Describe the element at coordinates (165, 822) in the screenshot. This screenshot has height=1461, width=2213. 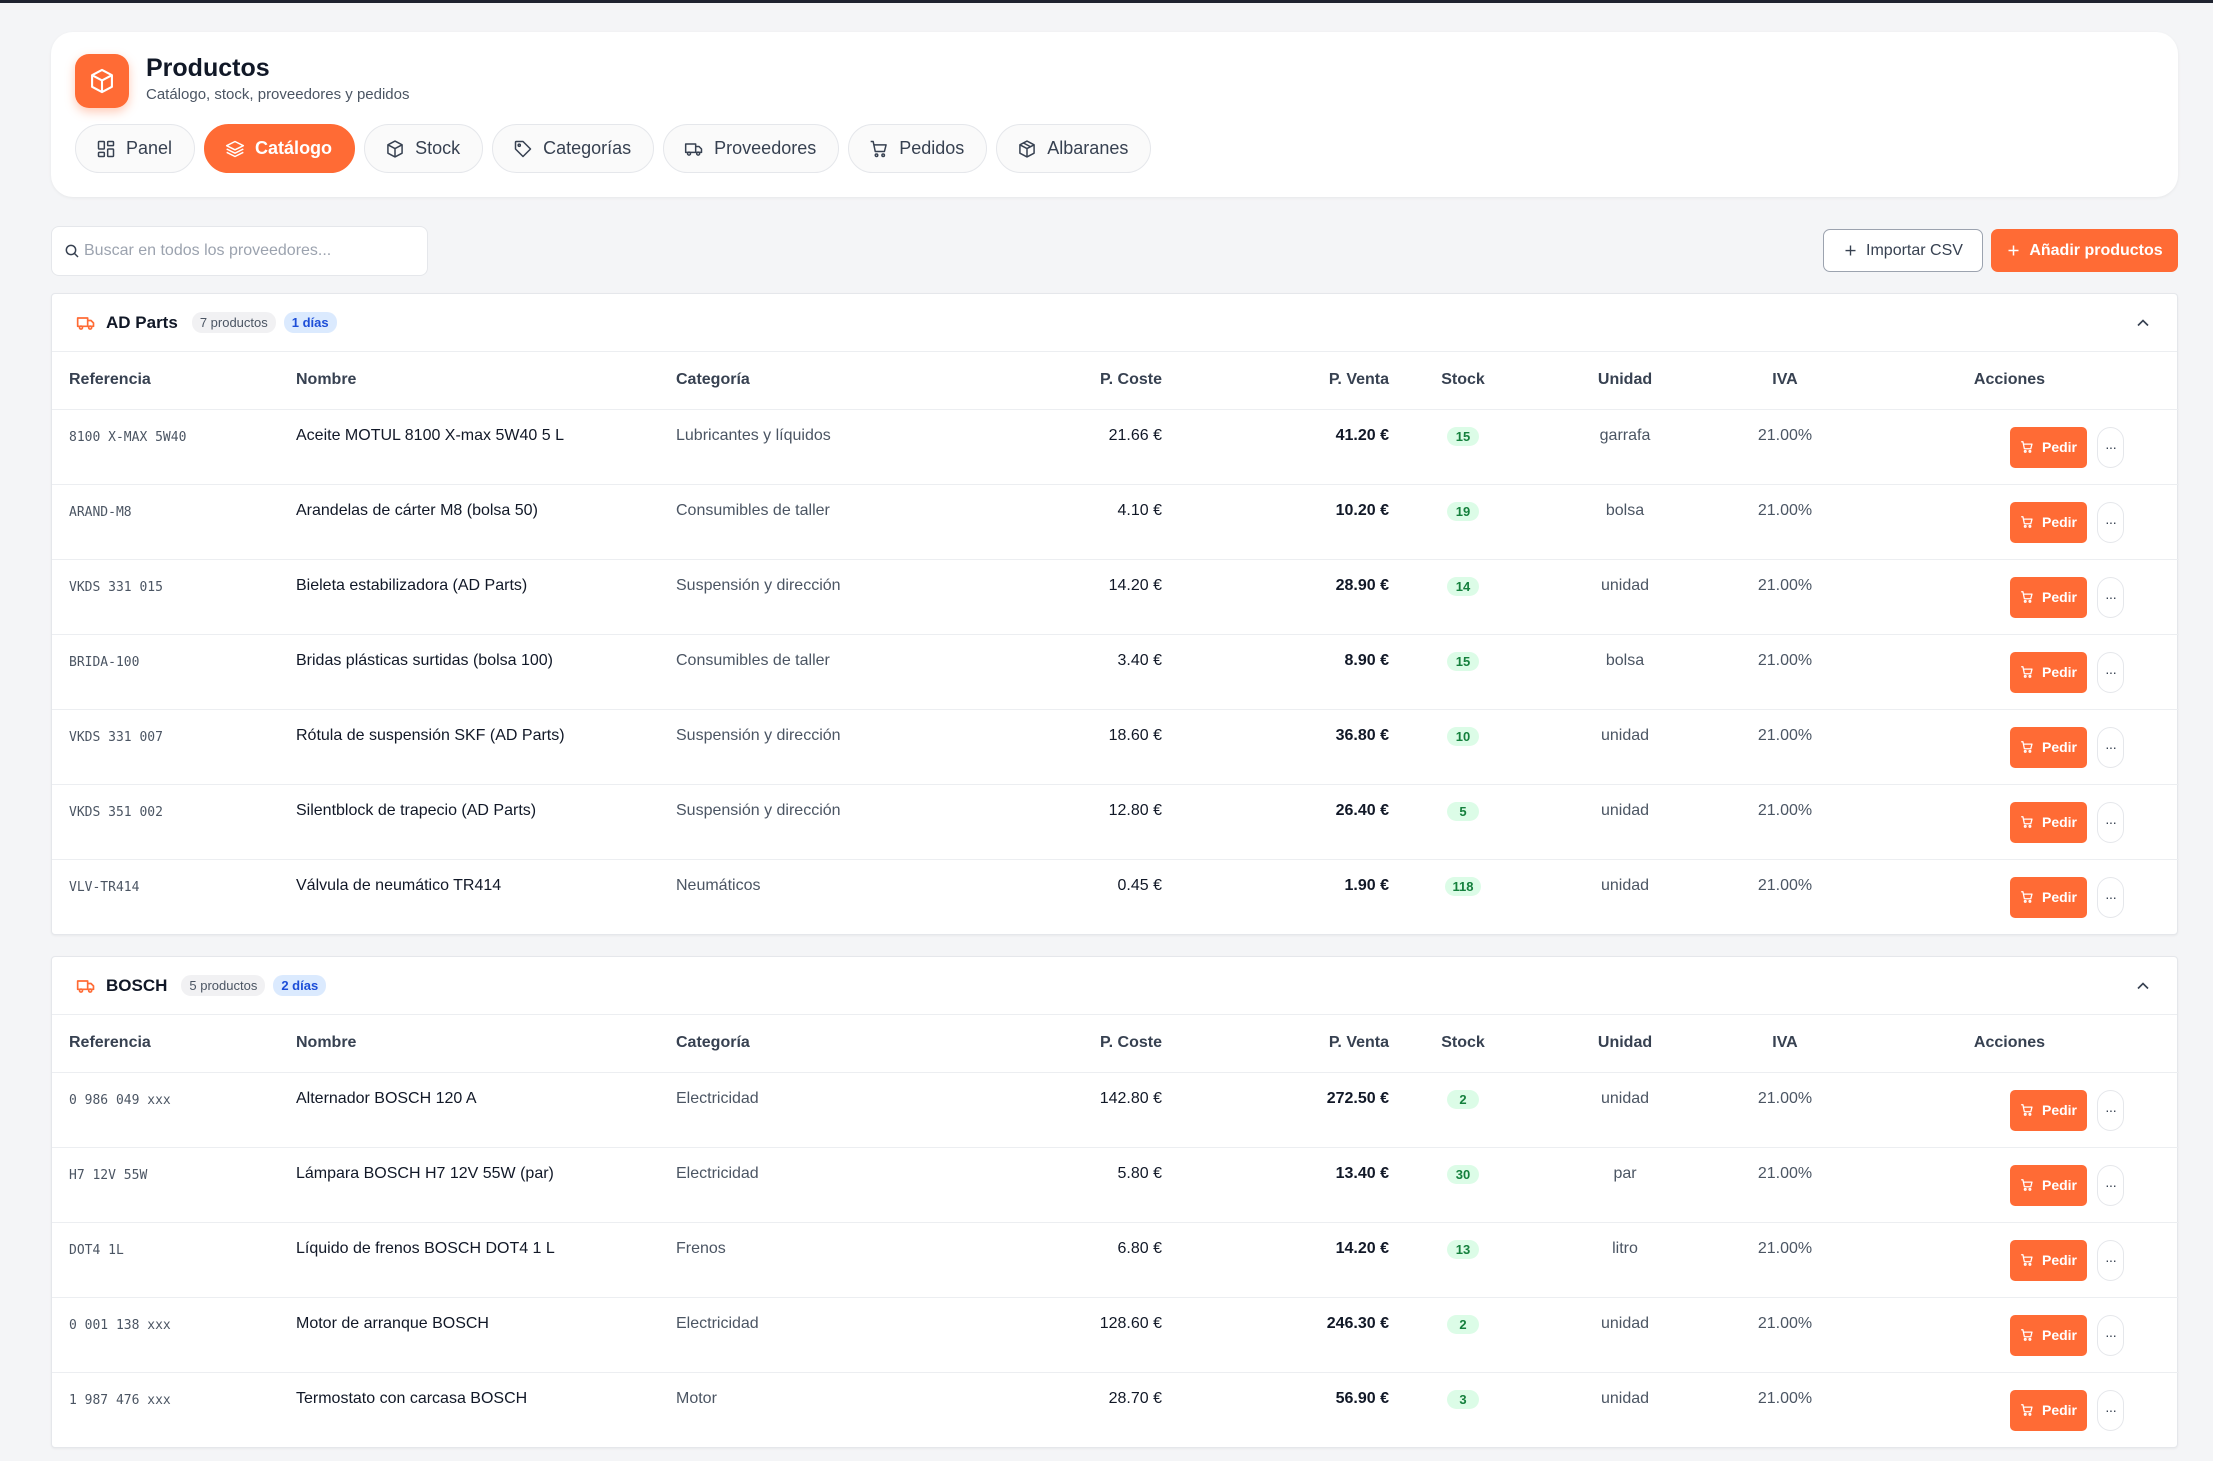
I see `product-ref: VKDS 351 002` at that location.